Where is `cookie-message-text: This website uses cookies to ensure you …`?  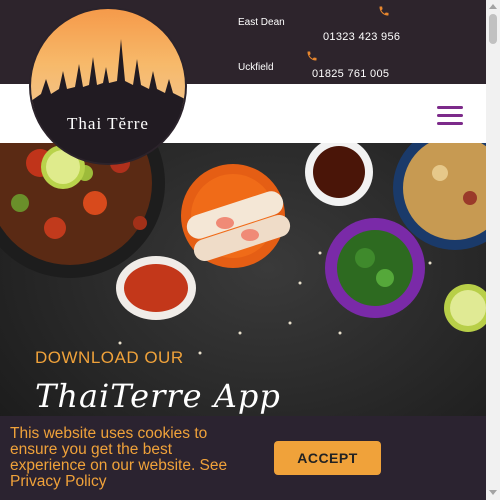
cookie-message-text: This website uses cookies to ensure you … is located at coordinates (119, 449).